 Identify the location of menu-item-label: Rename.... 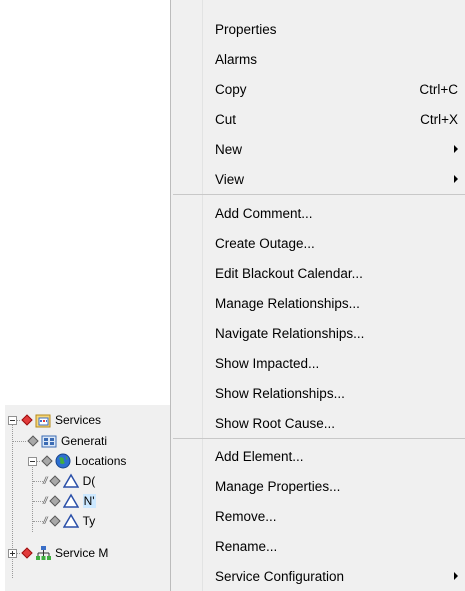
(246, 546).